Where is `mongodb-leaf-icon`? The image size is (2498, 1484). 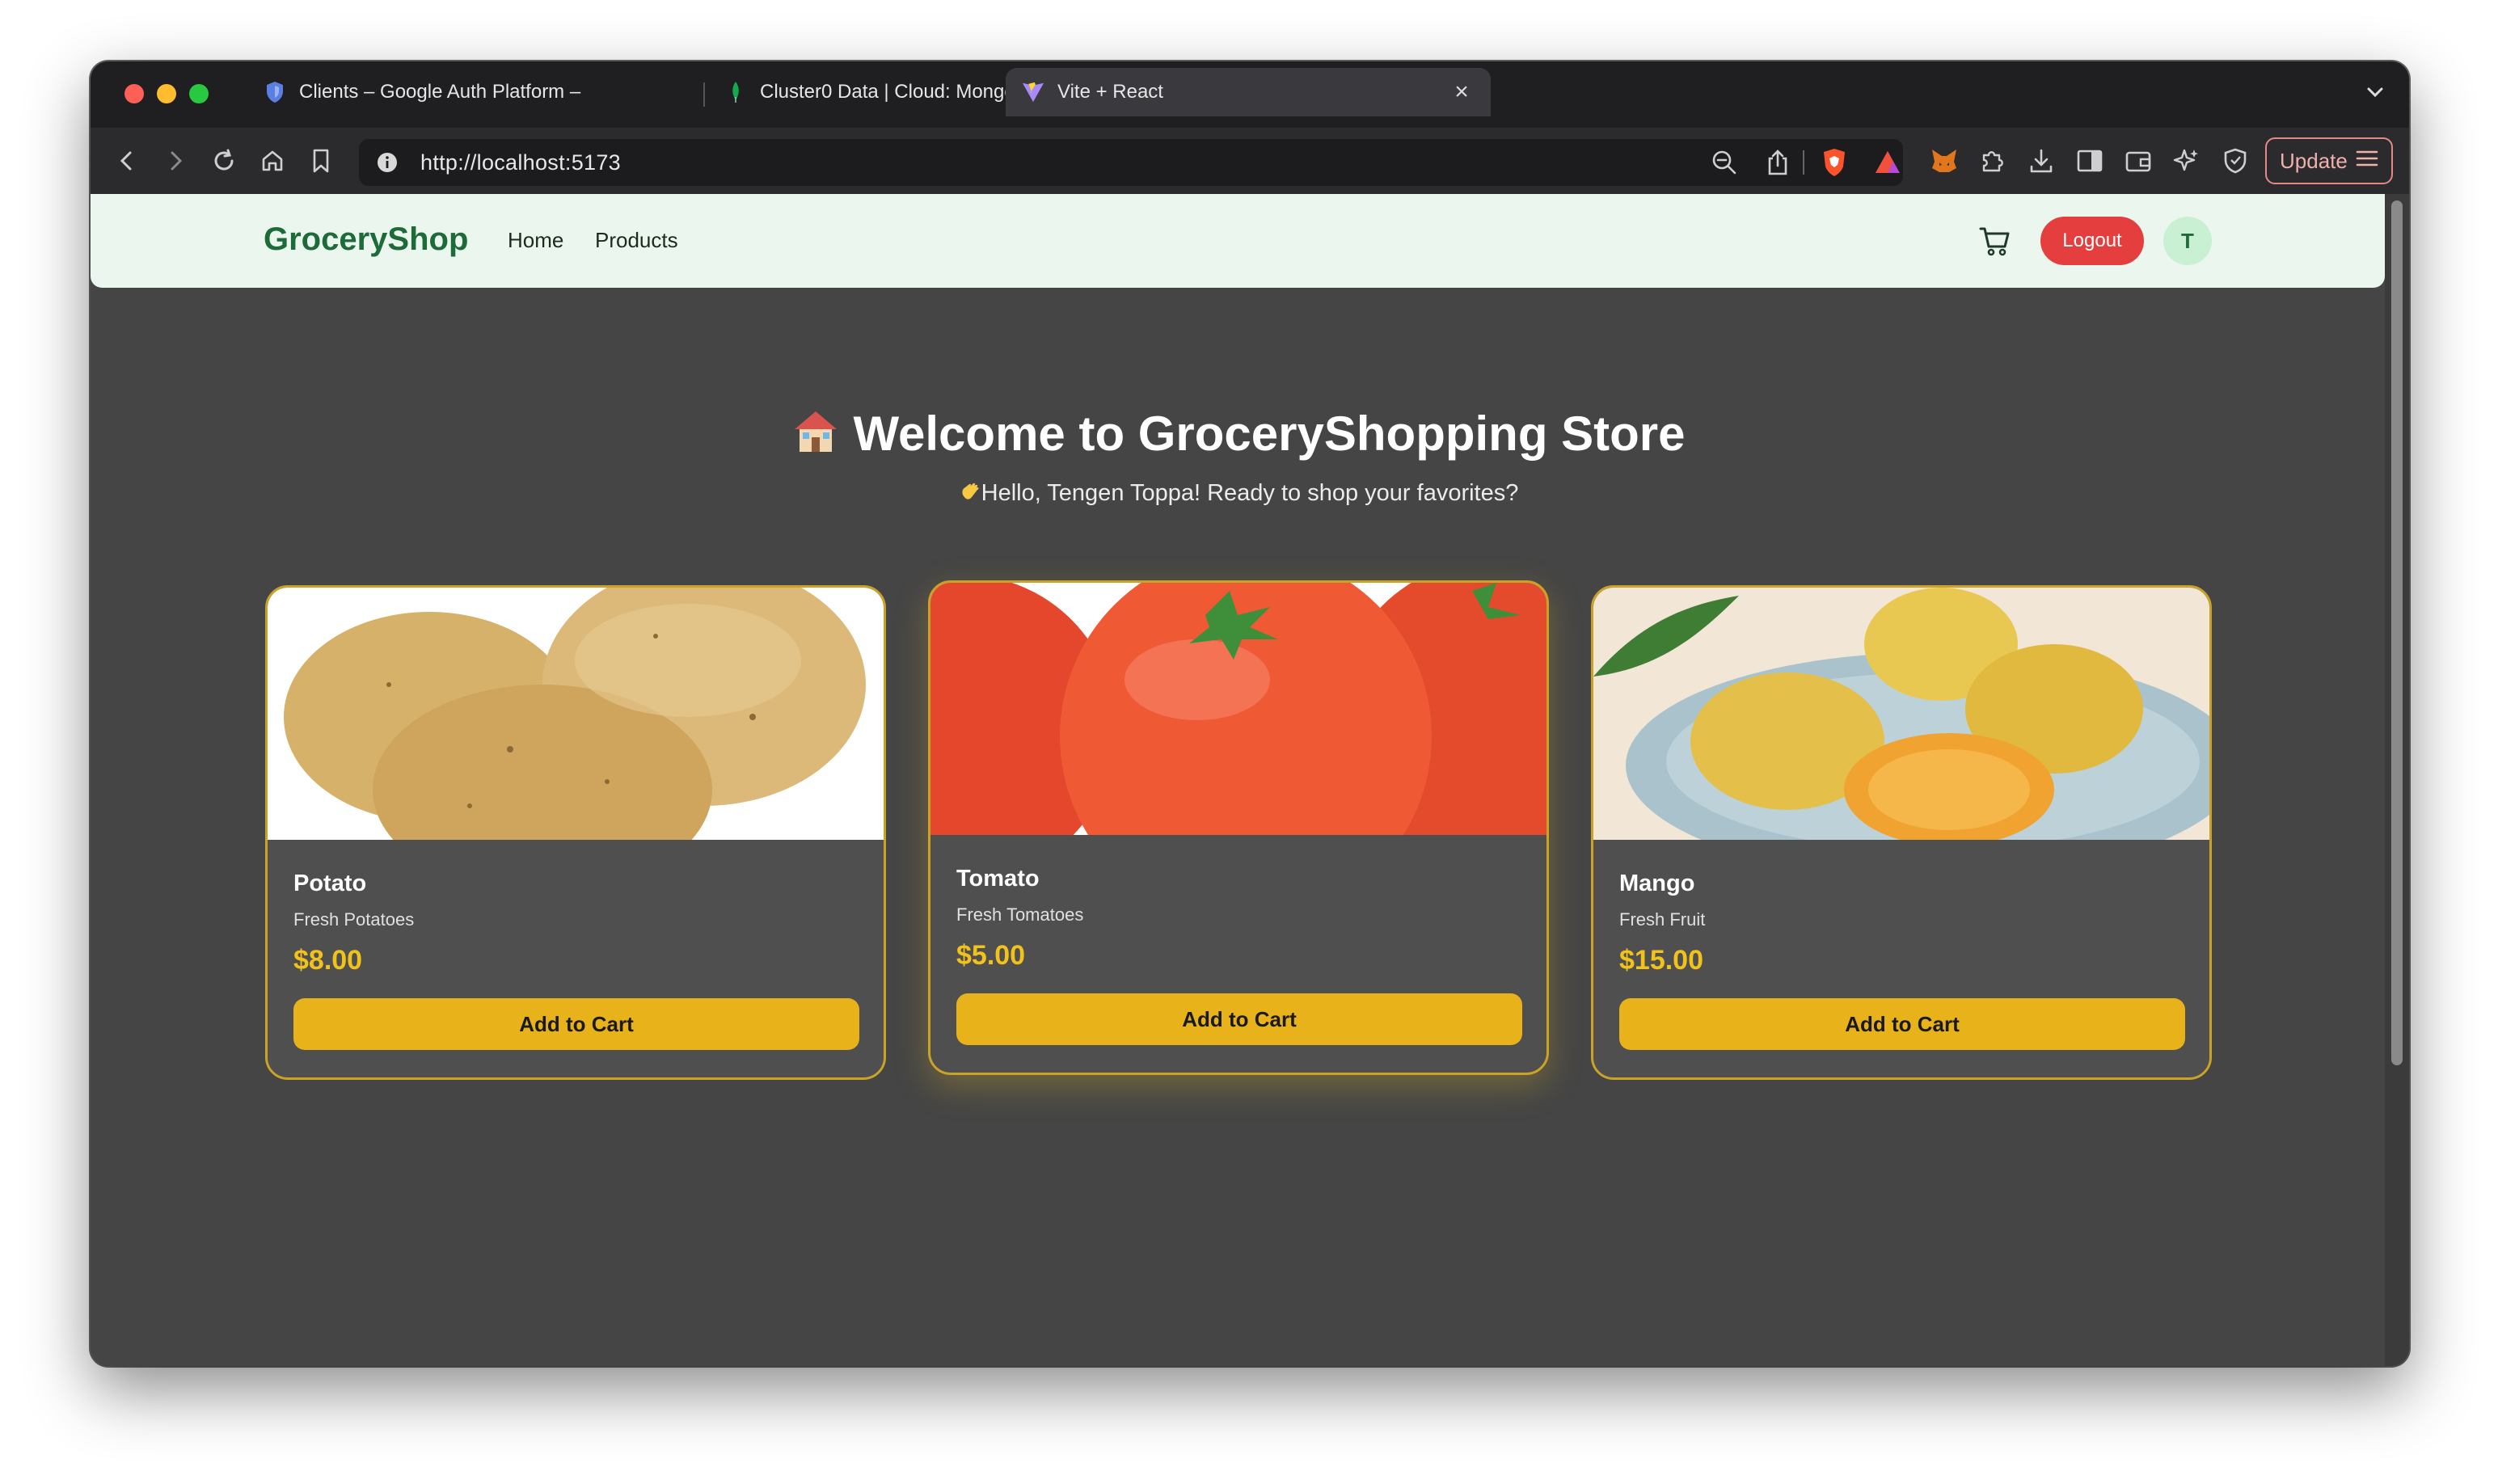 mongodb-leaf-icon is located at coordinates (735, 92).